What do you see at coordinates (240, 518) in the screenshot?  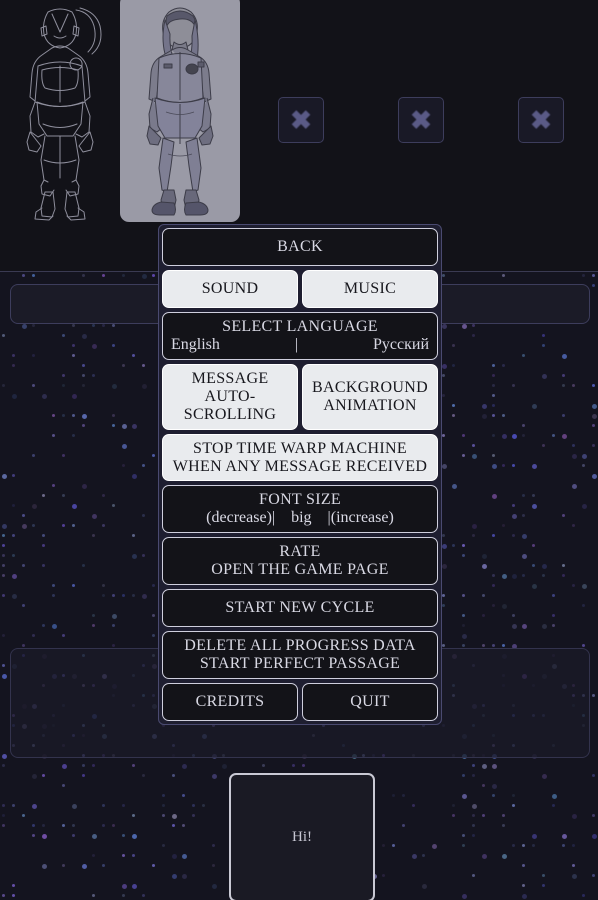 I see `font-size-decrease: (decrease)|` at bounding box center [240, 518].